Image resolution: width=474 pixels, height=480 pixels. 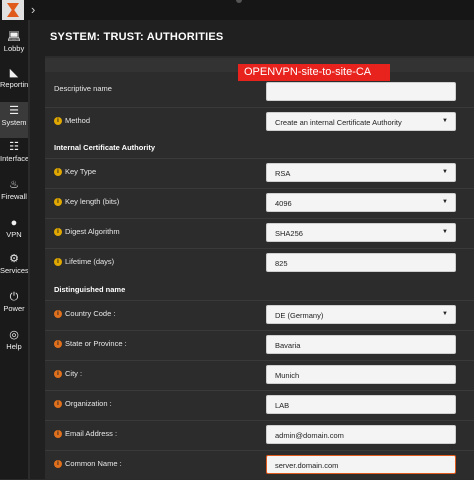 What do you see at coordinates (14, 223) in the screenshot?
I see `globe-icon: ●` at bounding box center [14, 223].